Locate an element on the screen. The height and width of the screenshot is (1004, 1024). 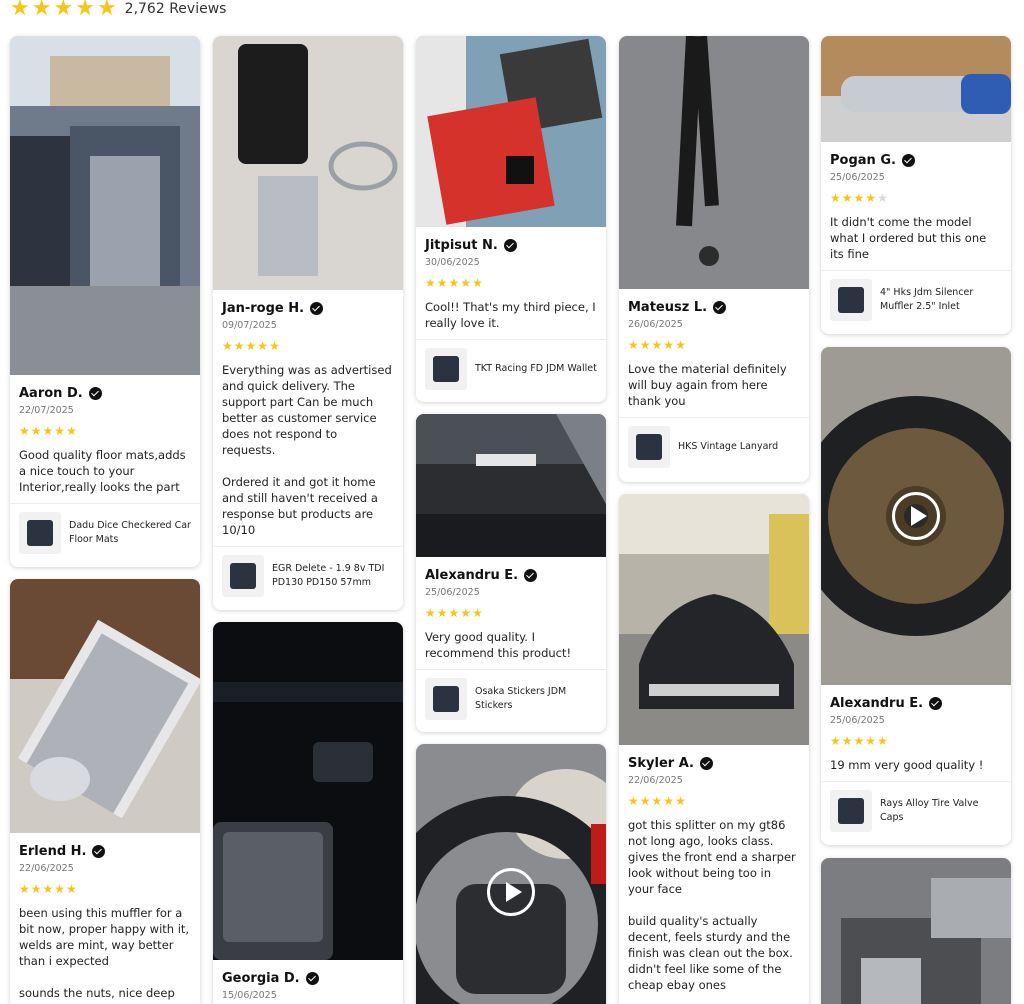
reviewed-product-link: TKT Racing FD JDM Wallet is located at coordinates (511, 368).